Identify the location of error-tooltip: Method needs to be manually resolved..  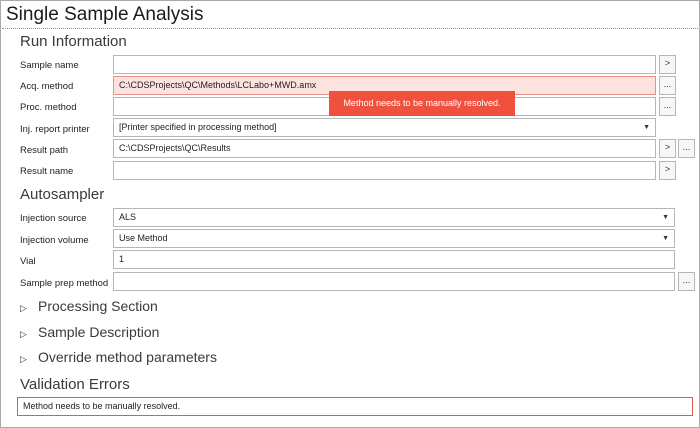
(422, 103).